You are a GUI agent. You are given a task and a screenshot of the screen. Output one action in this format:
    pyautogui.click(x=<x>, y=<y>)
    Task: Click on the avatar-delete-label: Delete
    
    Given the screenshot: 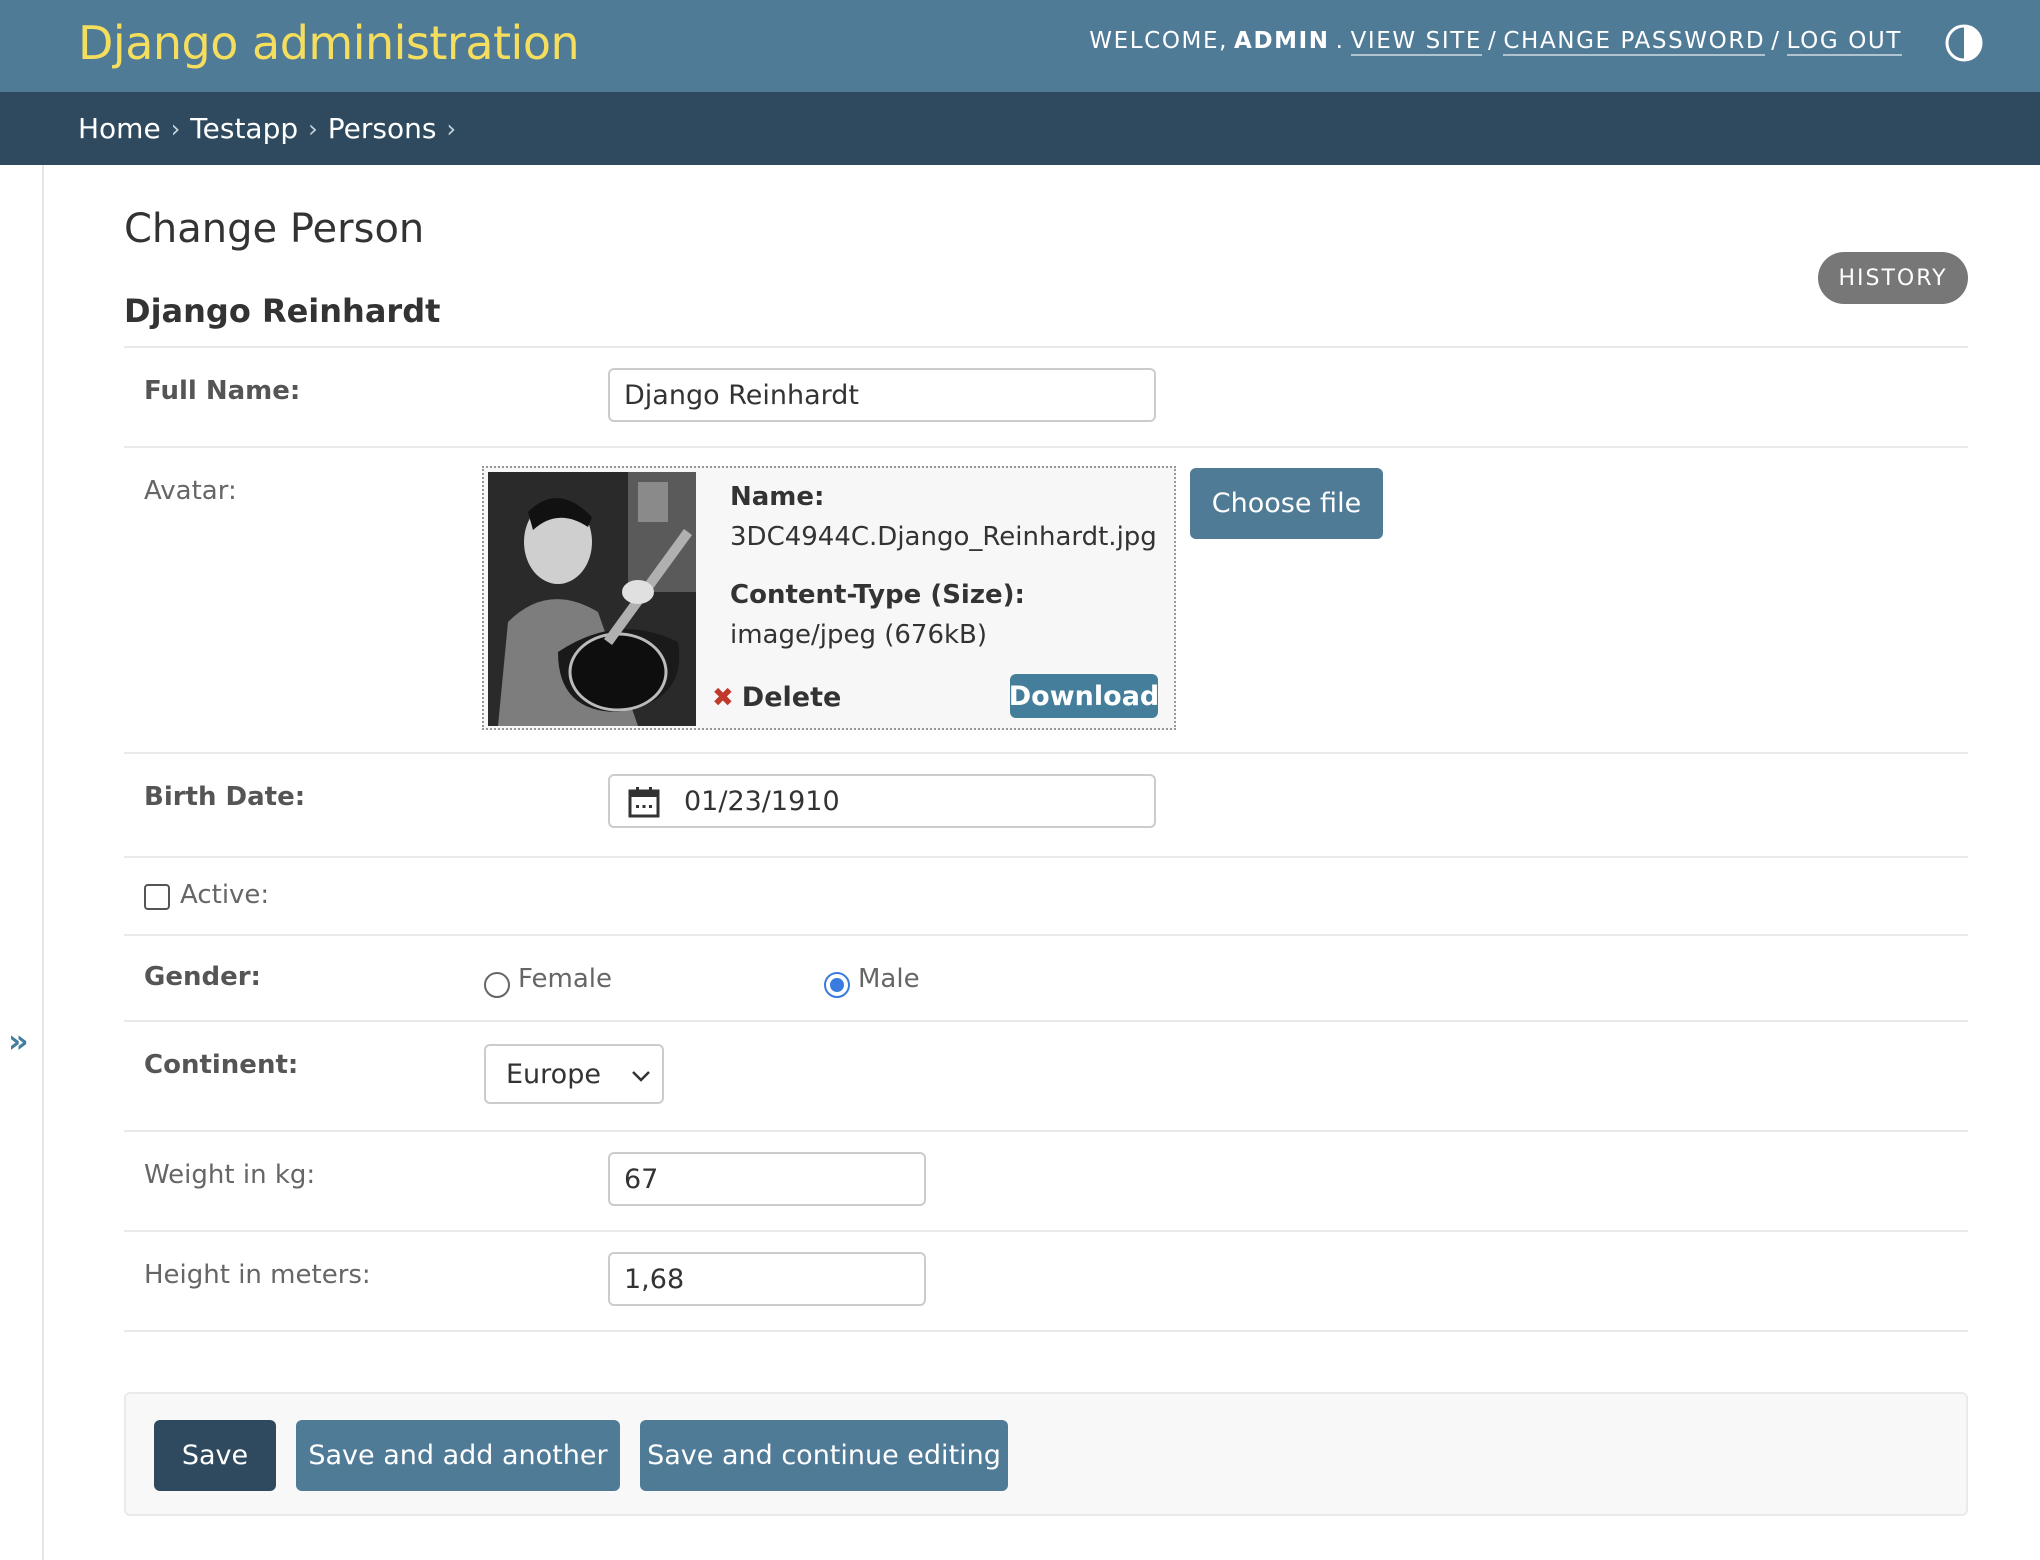 What is the action you would take?
    pyautogui.click(x=791, y=697)
    